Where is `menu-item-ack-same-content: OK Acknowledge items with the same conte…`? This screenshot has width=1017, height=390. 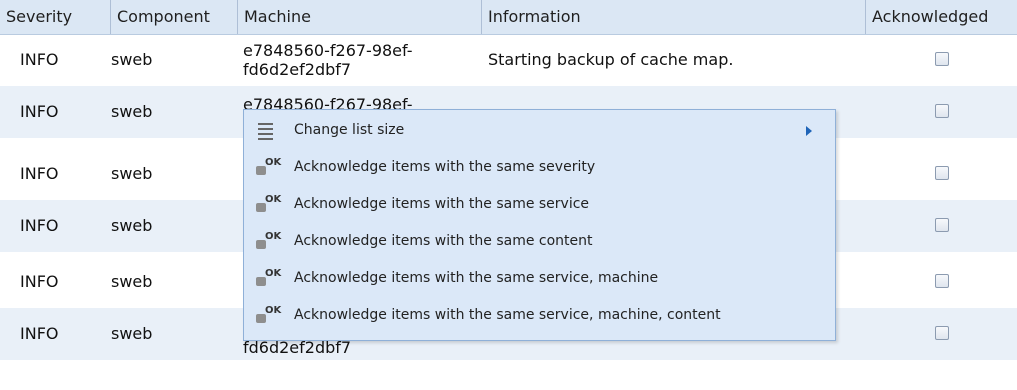
menu-item-ack-same-content: OK Acknowledge items with the same conte… is located at coordinates (539, 241).